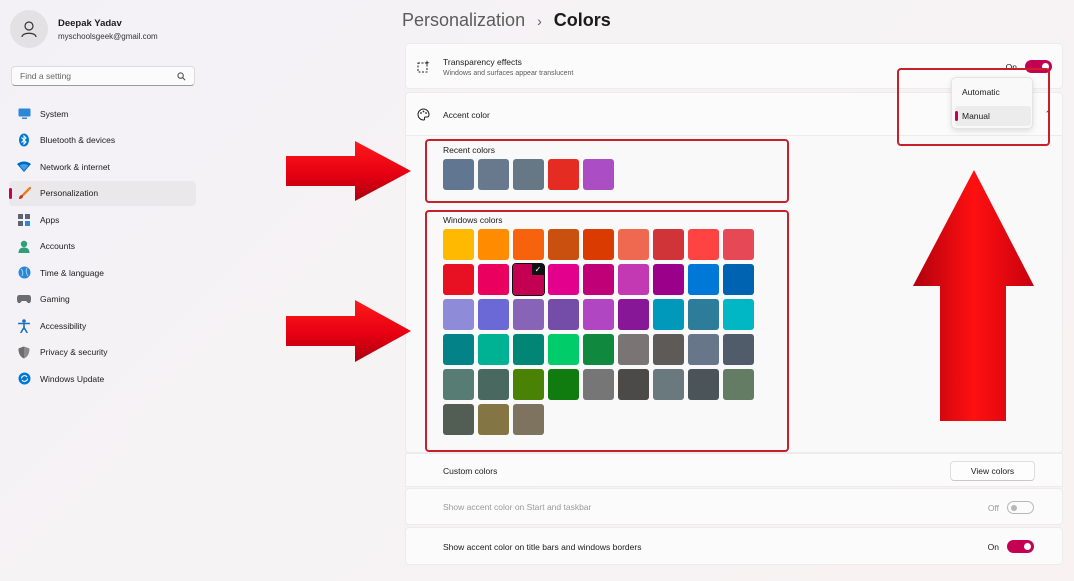 This screenshot has height=581, width=1074. I want to click on arrow-up-accent-mode, so click(973, 295).